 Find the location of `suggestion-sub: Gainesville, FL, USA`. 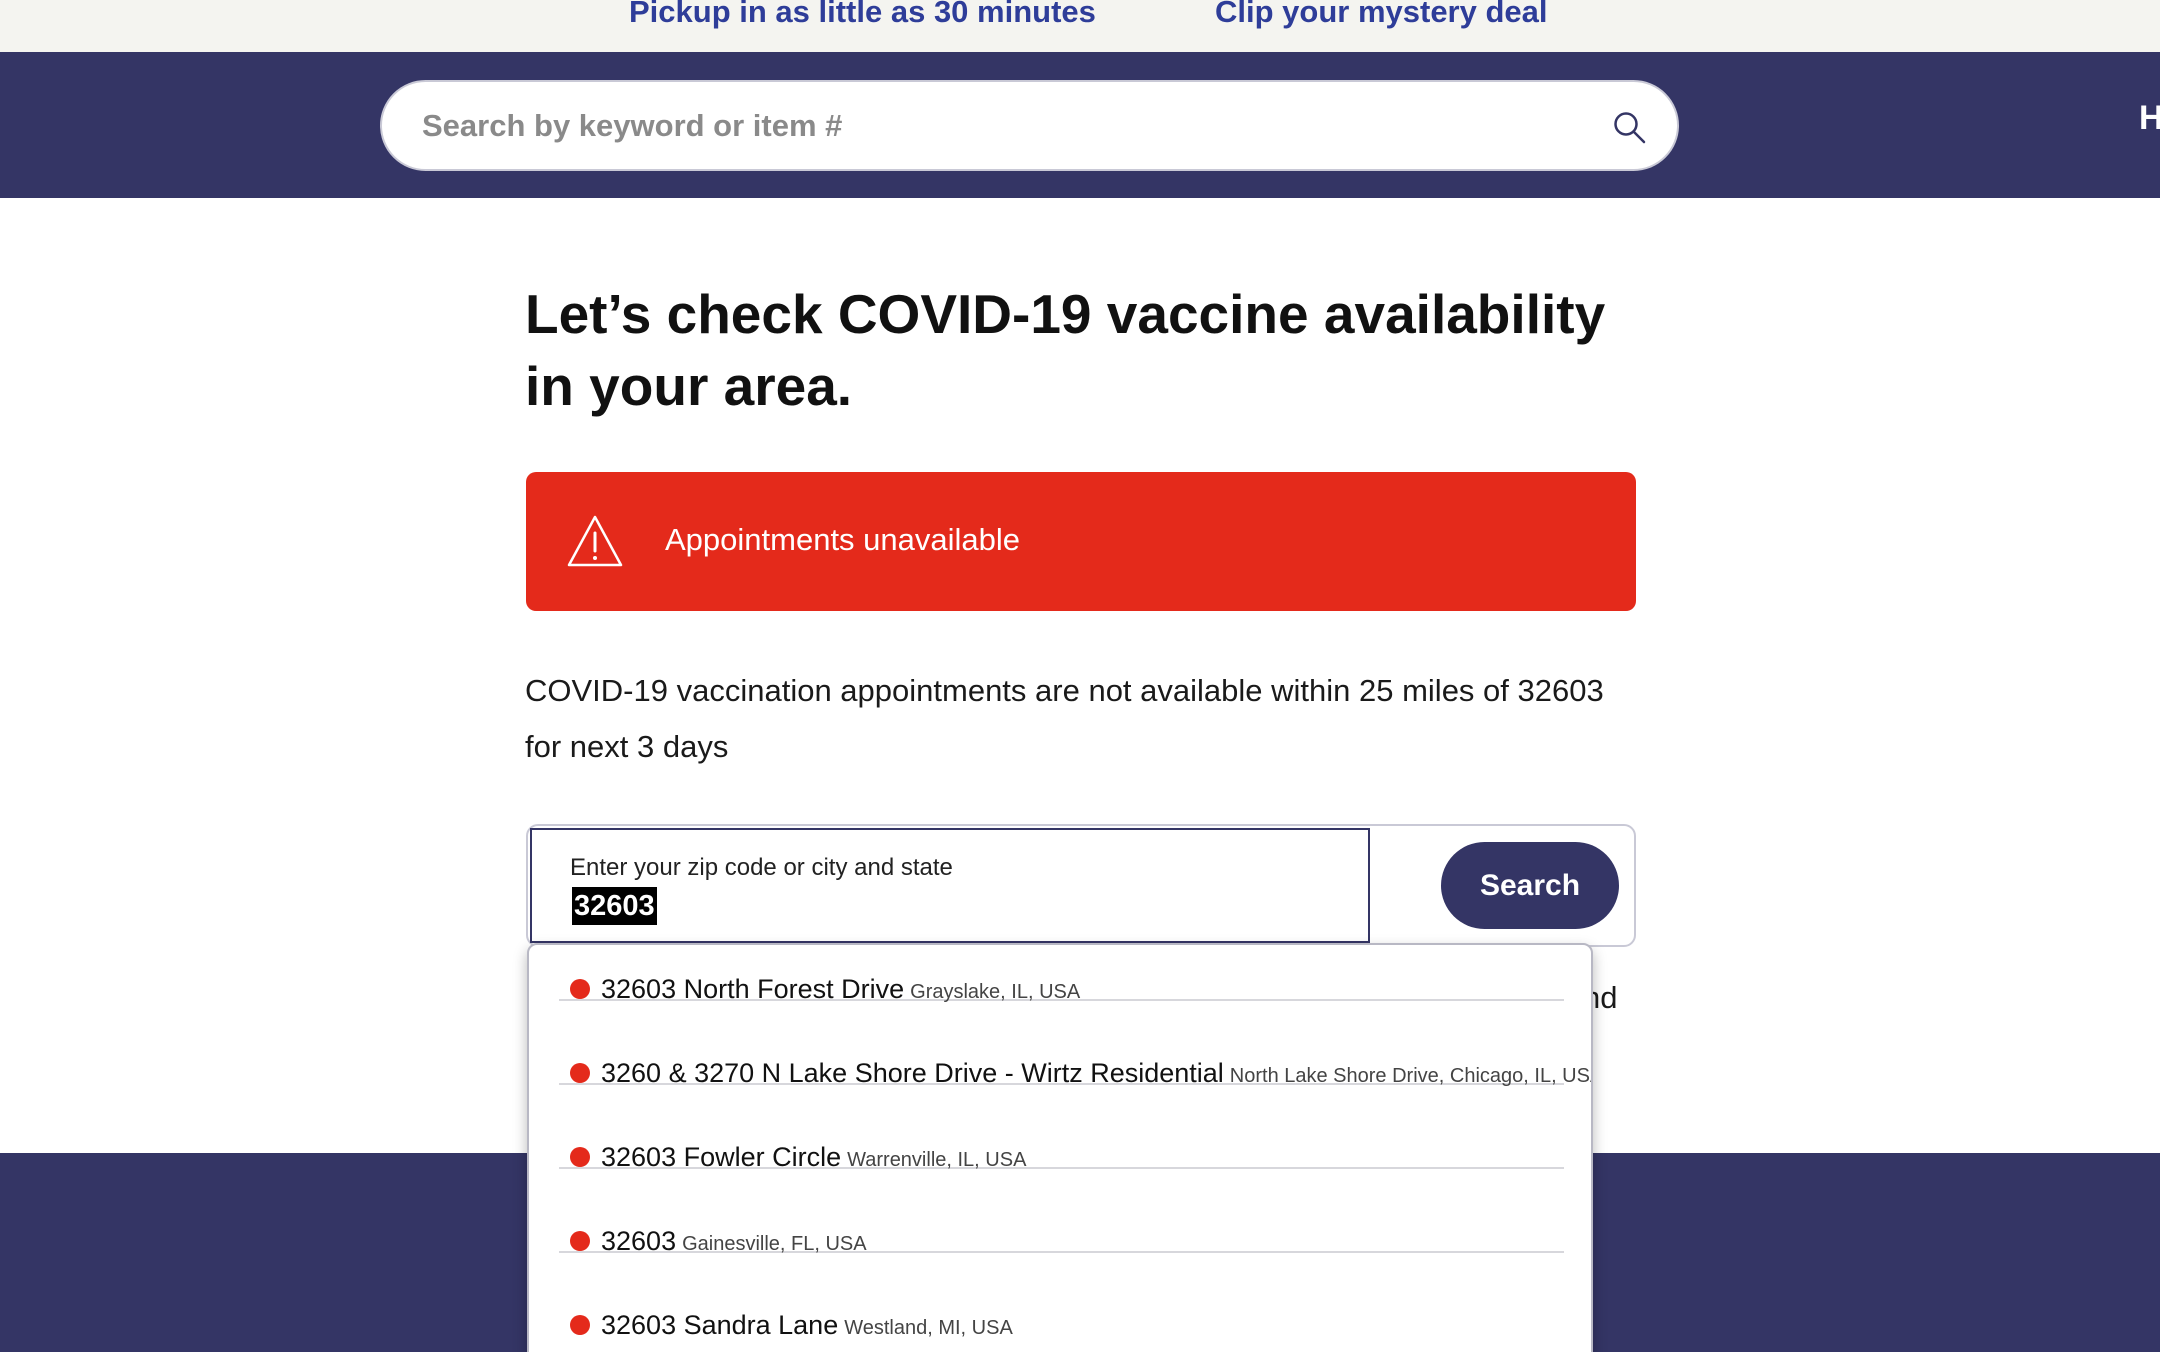

suggestion-sub: Gainesville, FL, USA is located at coordinates (774, 1244).